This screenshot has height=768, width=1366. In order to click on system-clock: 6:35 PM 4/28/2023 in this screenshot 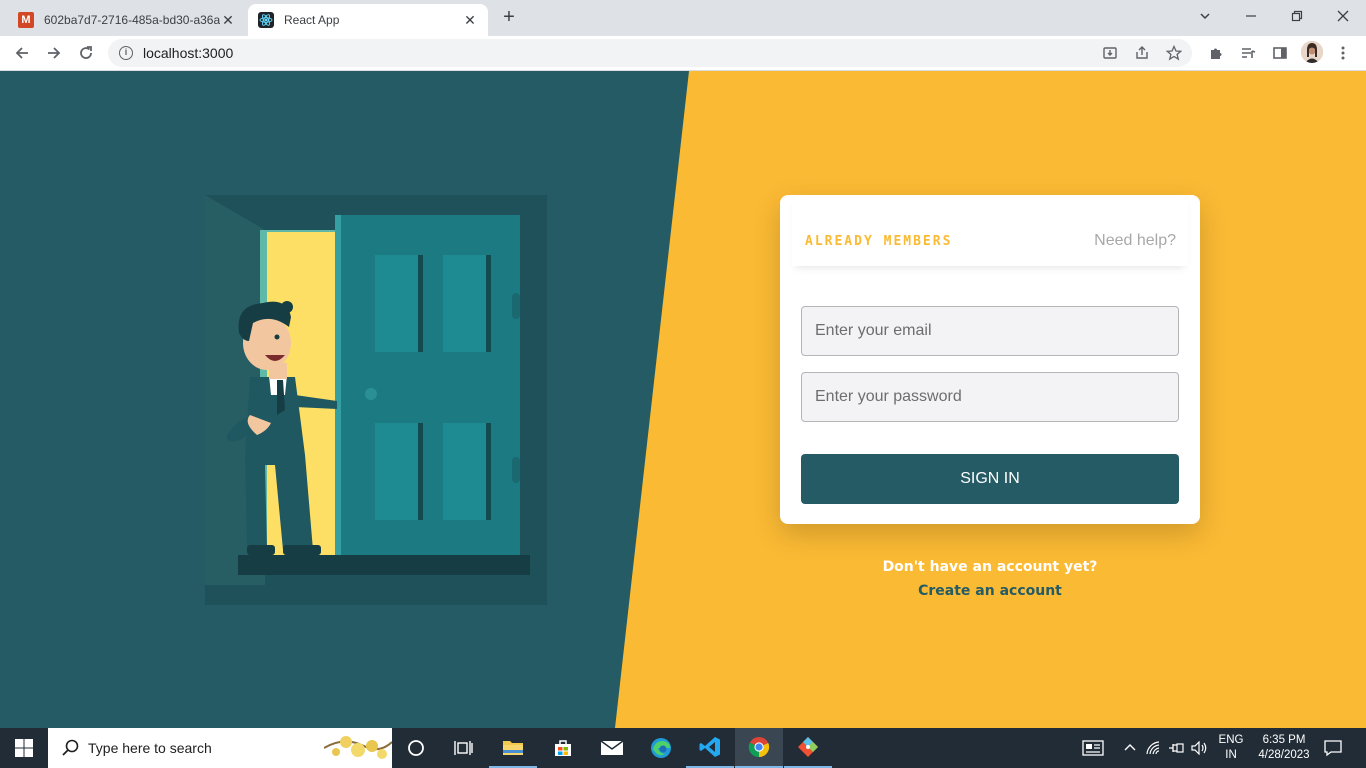, I will do `click(1284, 748)`.